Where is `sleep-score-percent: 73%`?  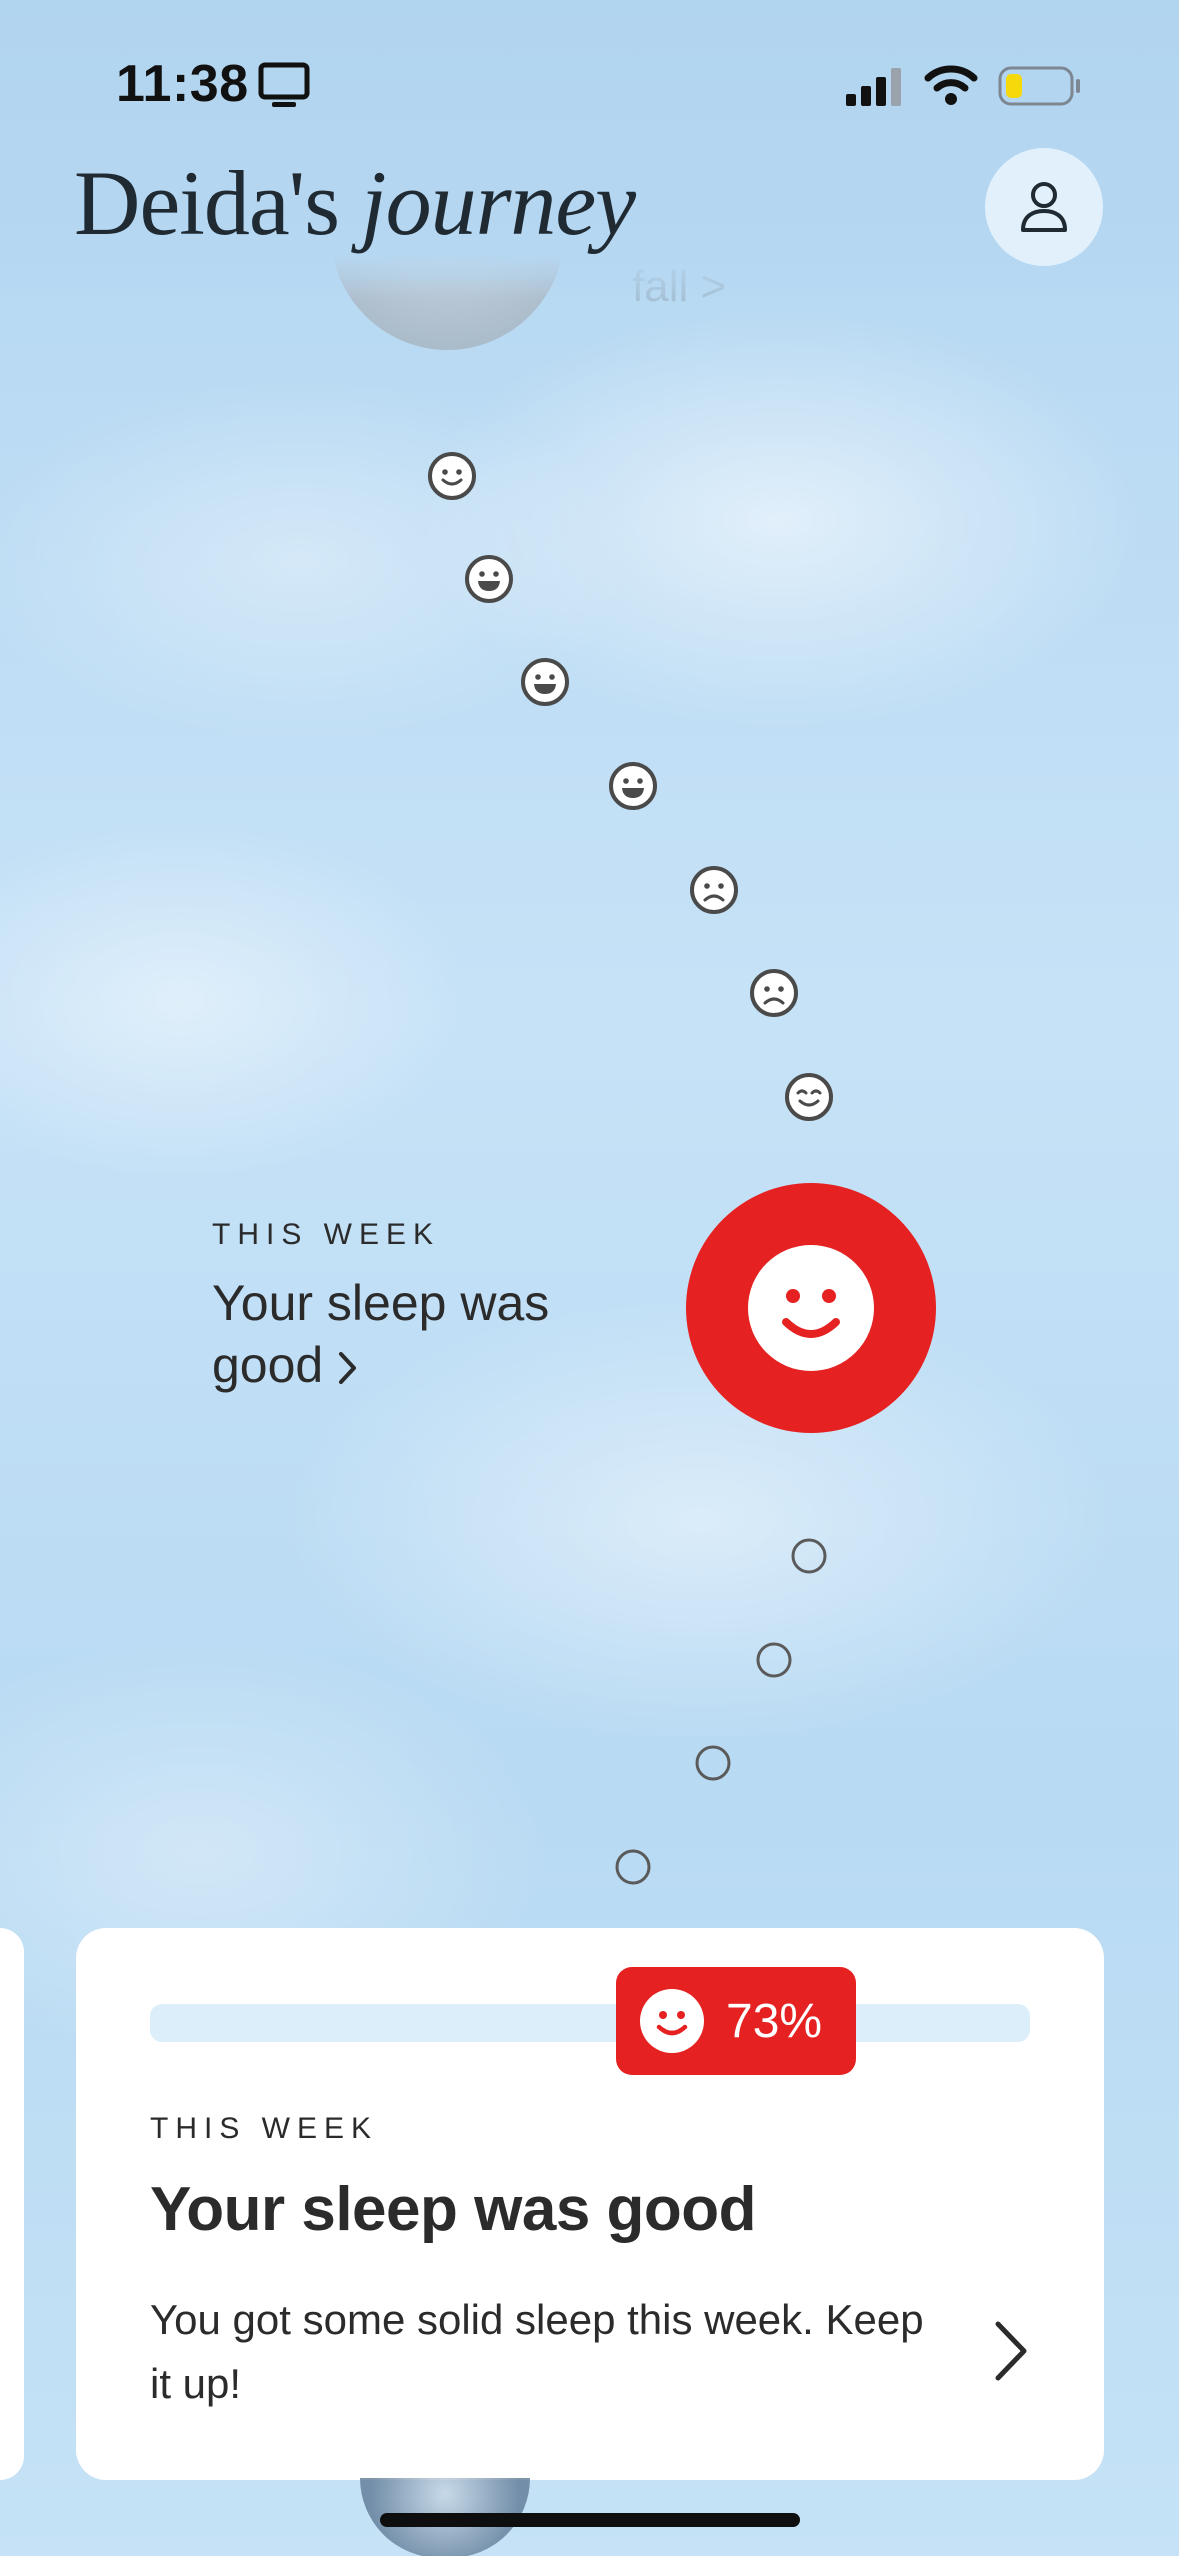
sleep-score-percent: 73% is located at coordinates (774, 2021).